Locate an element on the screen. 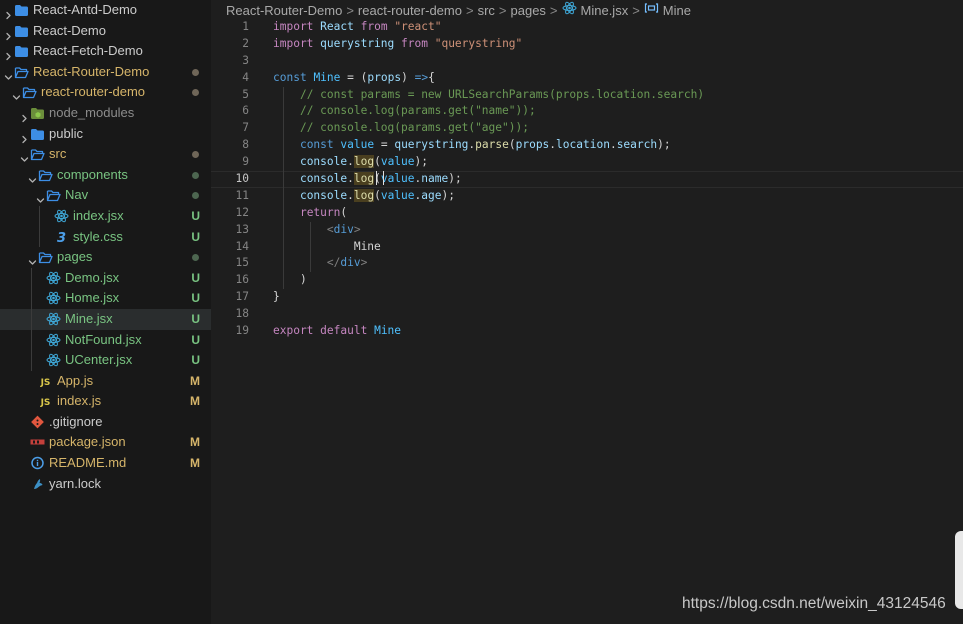  tree-item-readme-md: README.md M is located at coordinates (105, 463).